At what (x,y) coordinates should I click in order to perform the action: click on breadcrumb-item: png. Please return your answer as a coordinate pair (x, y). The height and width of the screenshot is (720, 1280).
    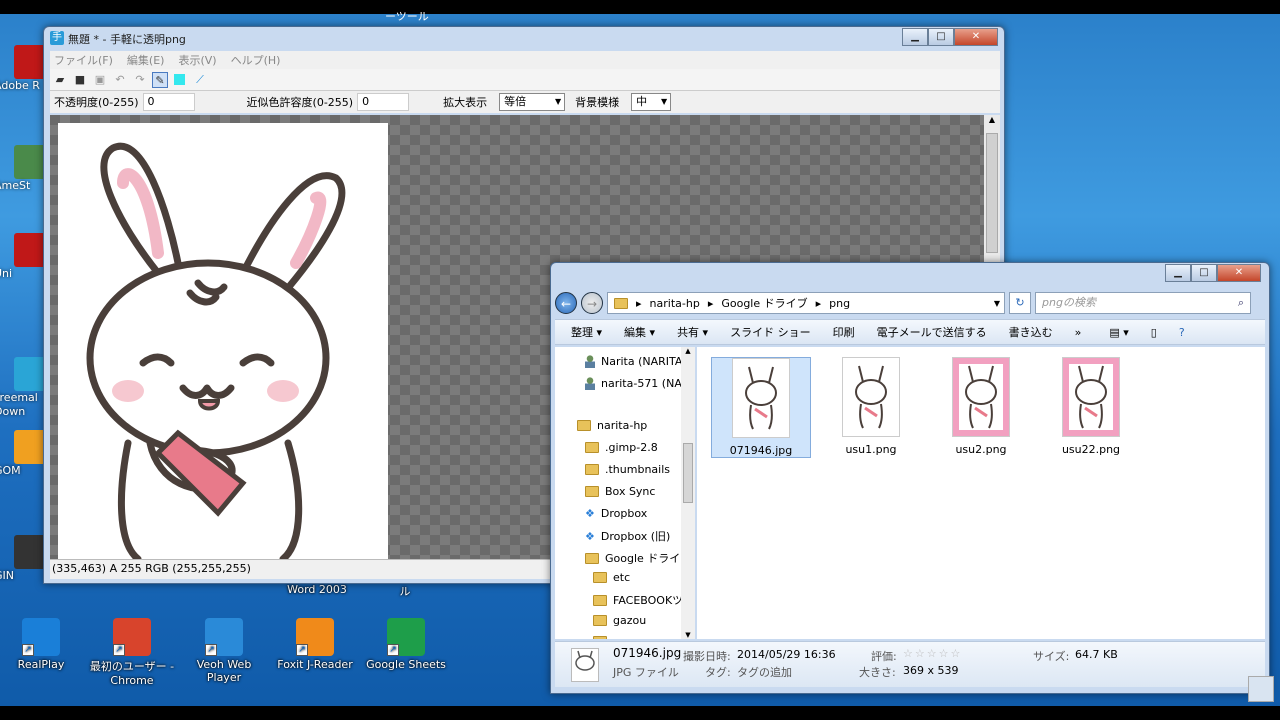
    Looking at the image, I should click on (839, 303).